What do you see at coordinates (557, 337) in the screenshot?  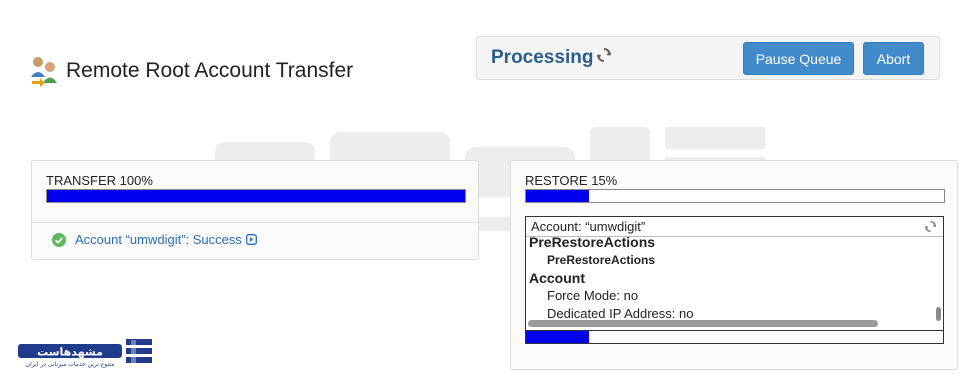 I see `log-progress-fill` at bounding box center [557, 337].